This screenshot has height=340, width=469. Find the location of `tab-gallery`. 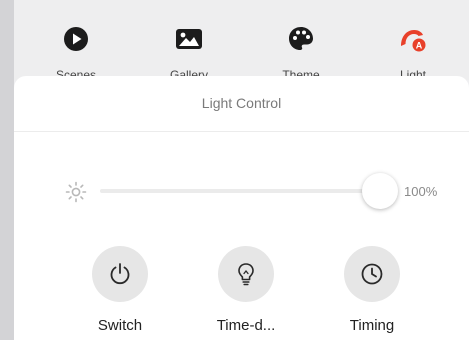

tab-gallery is located at coordinates (189, 39).